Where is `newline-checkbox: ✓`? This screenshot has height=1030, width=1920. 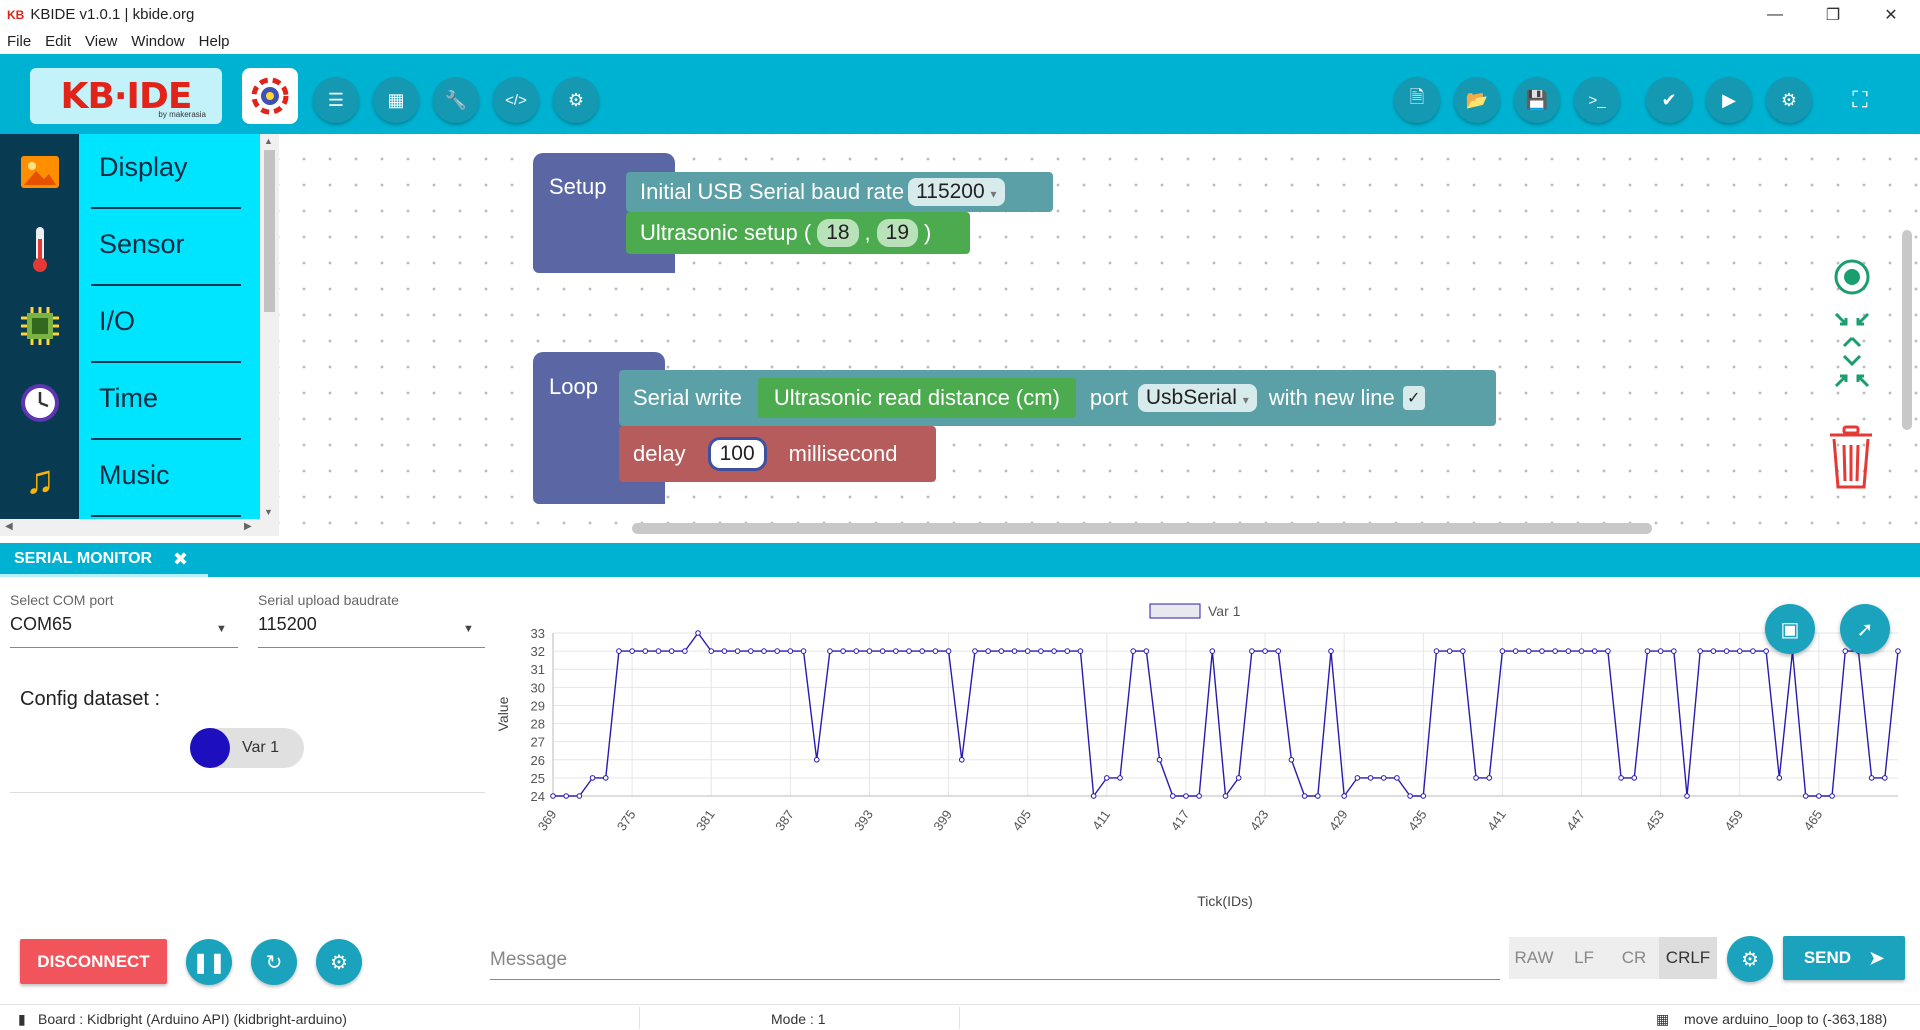
newline-checkbox: ✓ is located at coordinates (1413, 398).